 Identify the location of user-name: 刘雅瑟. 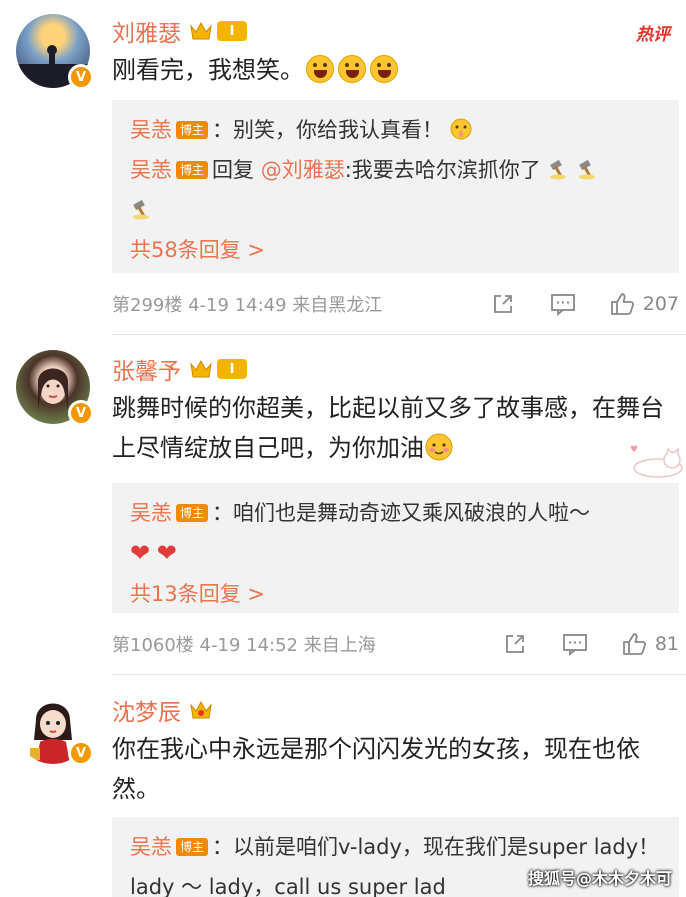
(146, 31).